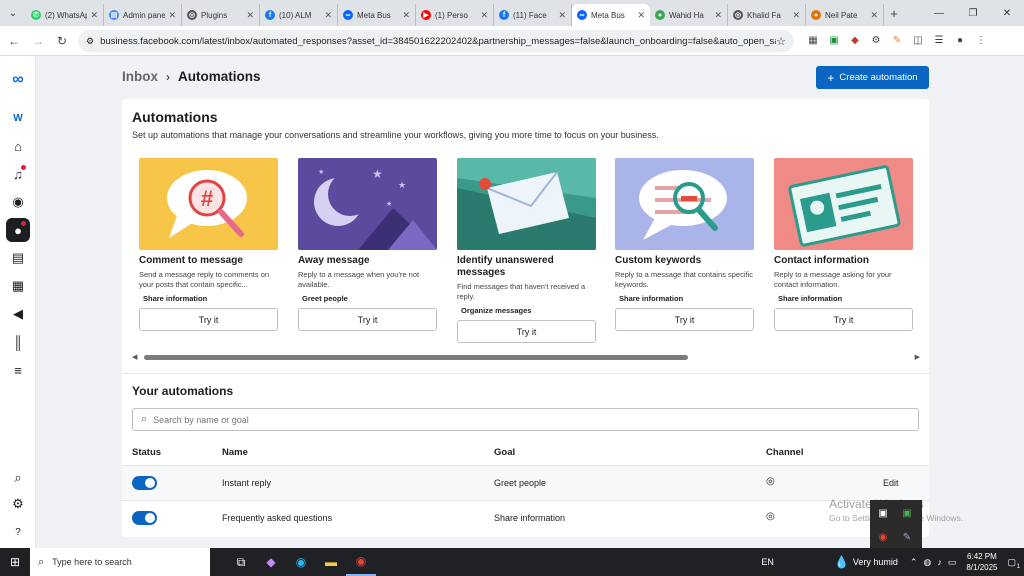  What do you see at coordinates (960, 40) in the screenshot?
I see `profile-avatar: ●` at bounding box center [960, 40].